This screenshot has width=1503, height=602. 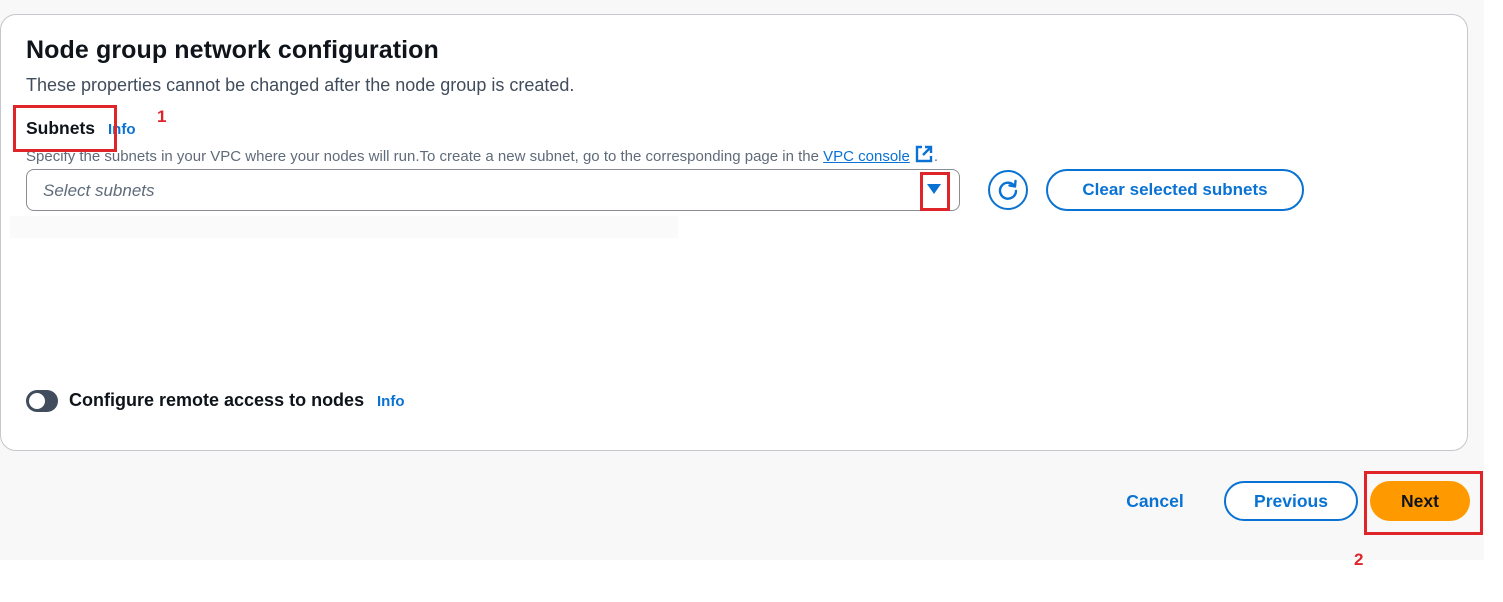 What do you see at coordinates (99, 190) in the screenshot?
I see `subnets-select-placeholder: Select subnets` at bounding box center [99, 190].